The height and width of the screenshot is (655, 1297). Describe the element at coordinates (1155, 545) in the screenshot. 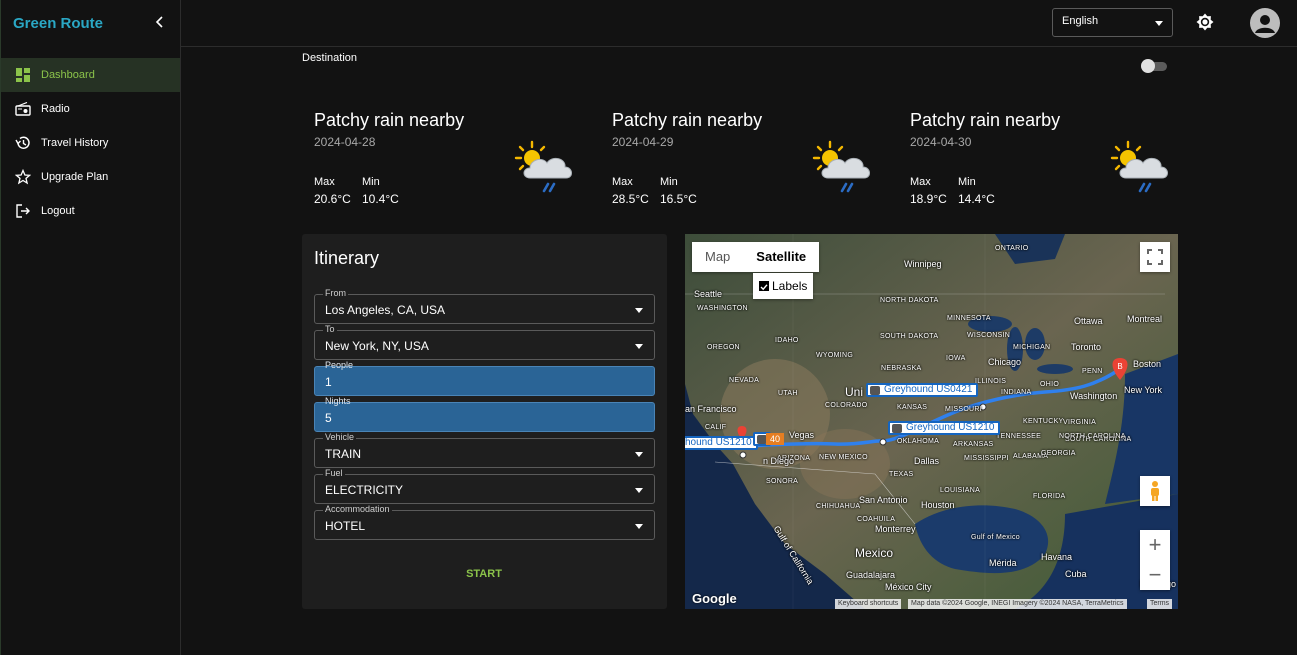

I see `zoom-in-button: +` at that location.